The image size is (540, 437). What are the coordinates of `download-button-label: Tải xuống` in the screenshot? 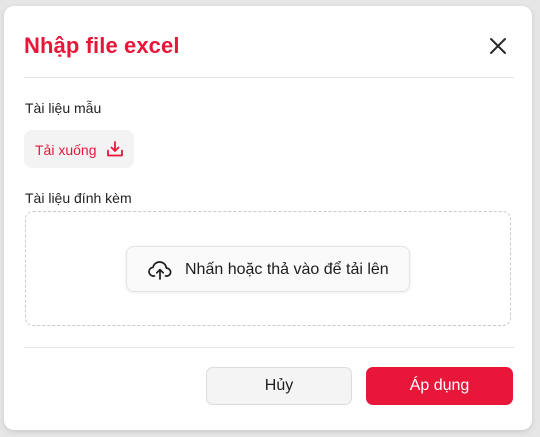 It's located at (66, 150).